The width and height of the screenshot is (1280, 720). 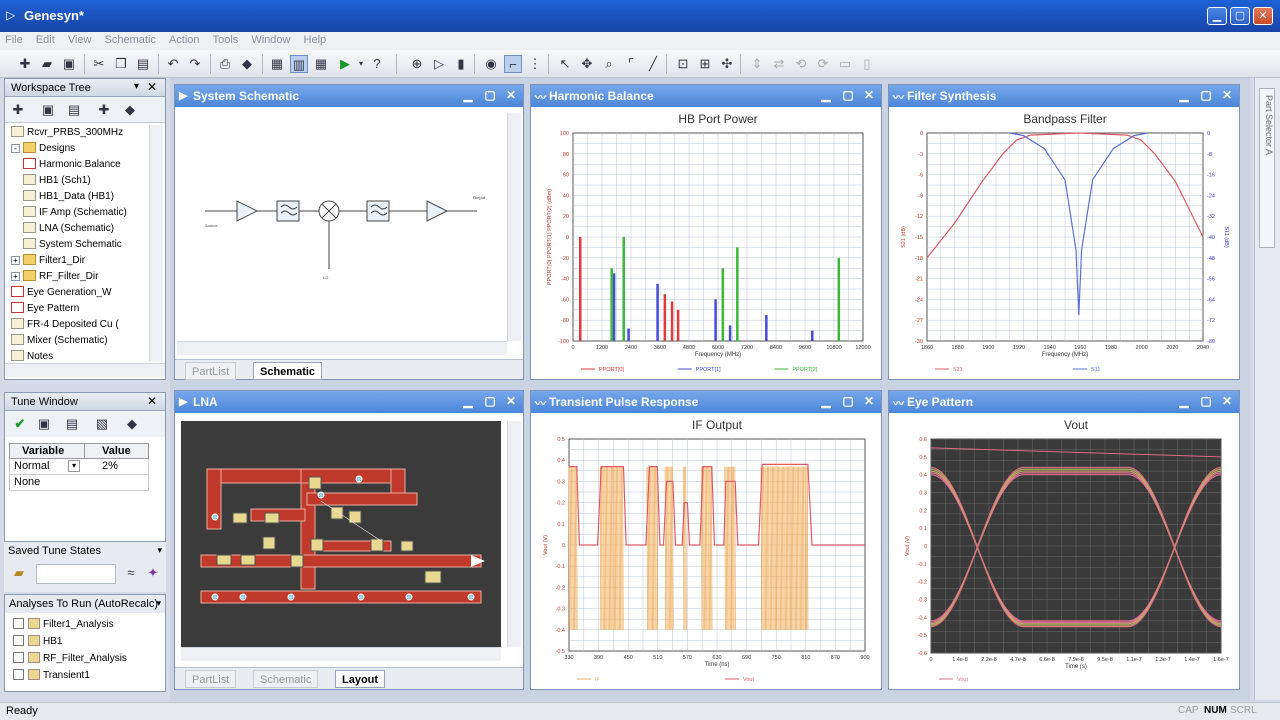 I want to click on menu-schematic: Schematic, so click(x=130, y=39).